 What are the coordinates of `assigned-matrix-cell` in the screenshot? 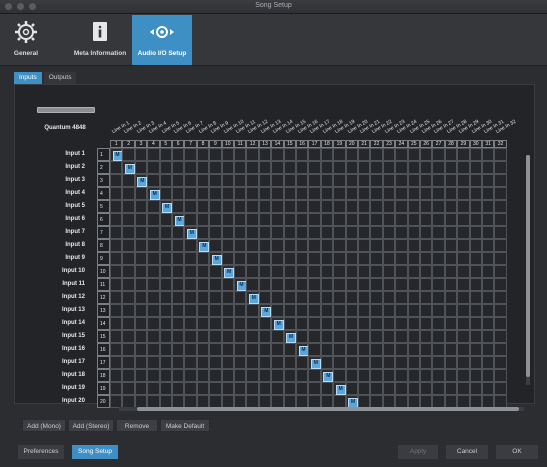 It's located at (116, 154).